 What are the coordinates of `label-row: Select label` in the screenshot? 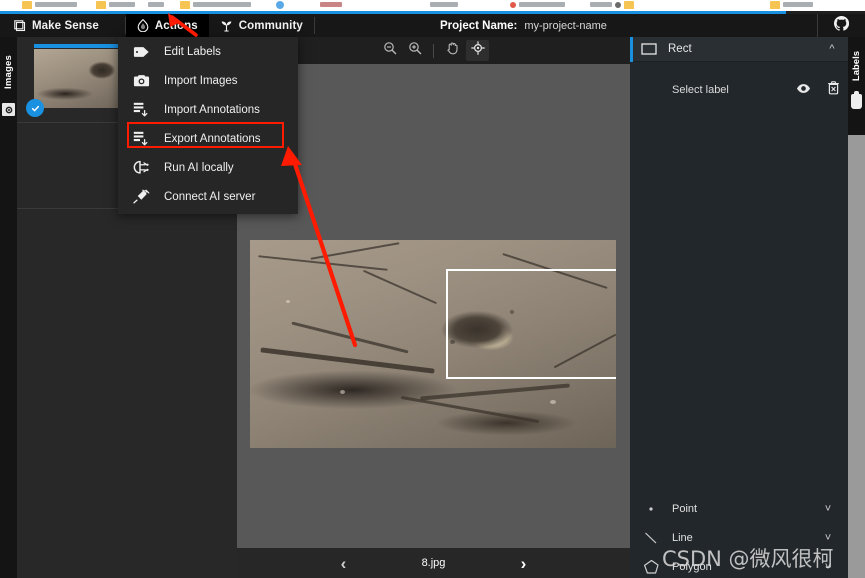 It's located at (739, 90).